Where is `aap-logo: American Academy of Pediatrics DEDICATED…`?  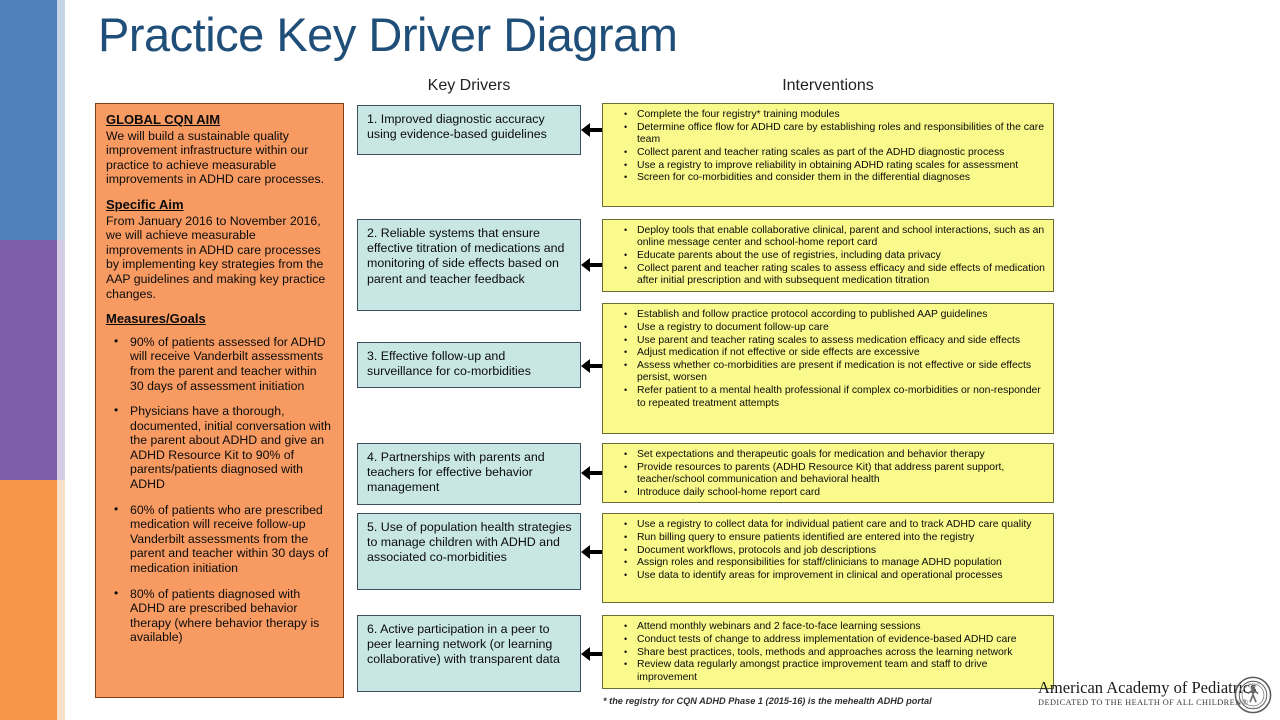
aap-logo: American Academy of Pediatrics DEDICATED… is located at coordinates (1159, 698).